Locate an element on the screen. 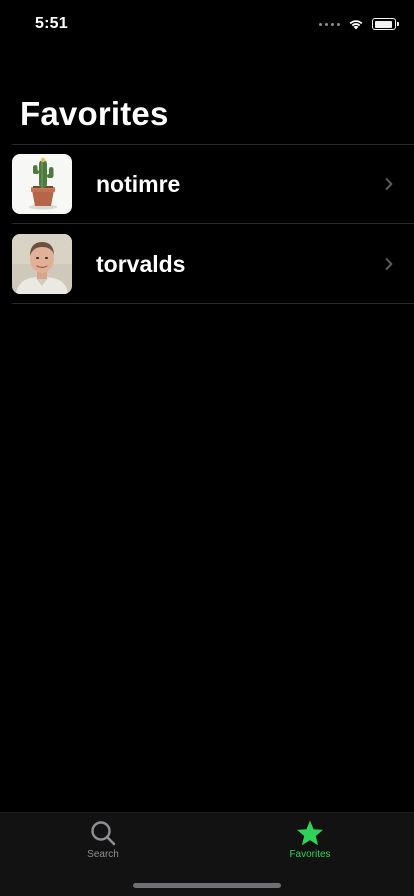 The image size is (414, 896). tab-bar: Search Favorites is located at coordinates (207, 854).